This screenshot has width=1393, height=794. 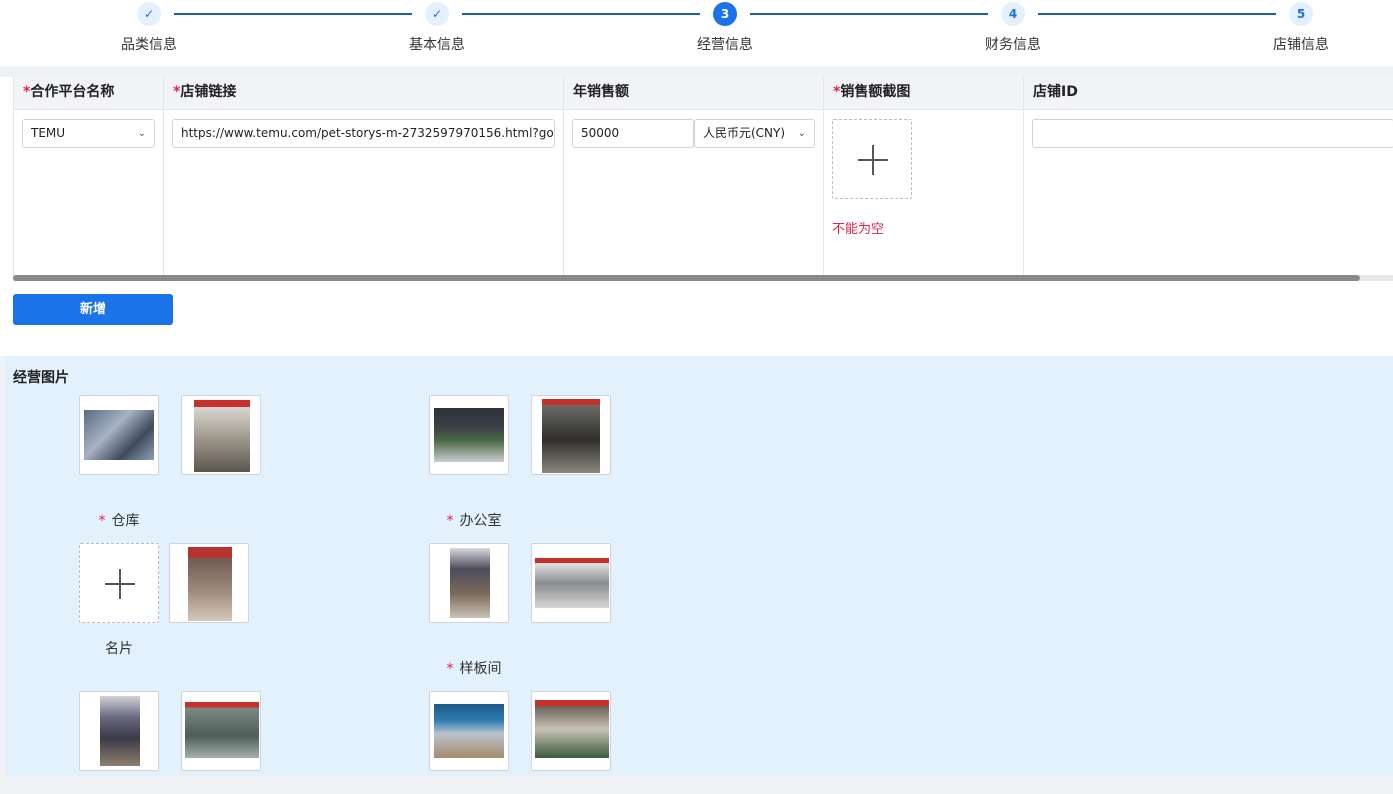 I want to click on horizontal-scrollbar, so click(x=703, y=278).